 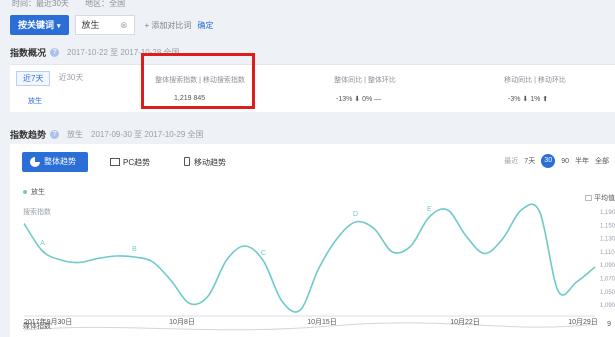 I want to click on keyword-value: 放生, so click(x=90, y=25).